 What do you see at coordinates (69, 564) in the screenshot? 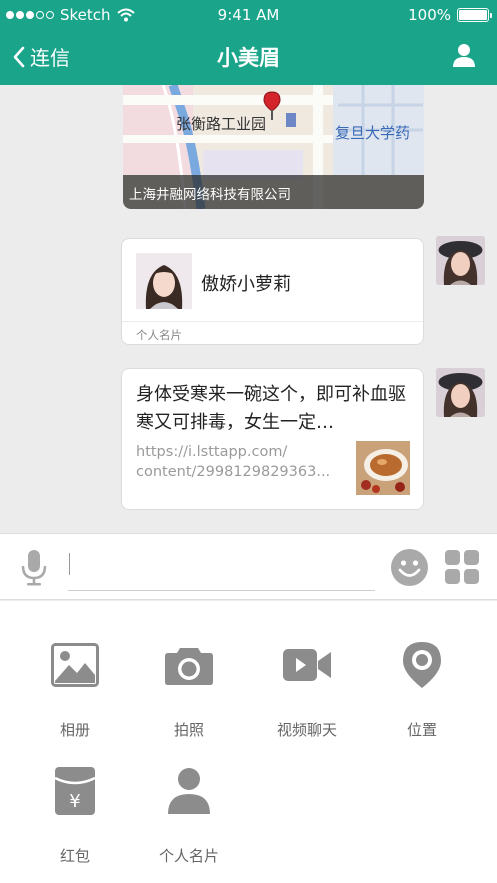
I see `text-cursor` at bounding box center [69, 564].